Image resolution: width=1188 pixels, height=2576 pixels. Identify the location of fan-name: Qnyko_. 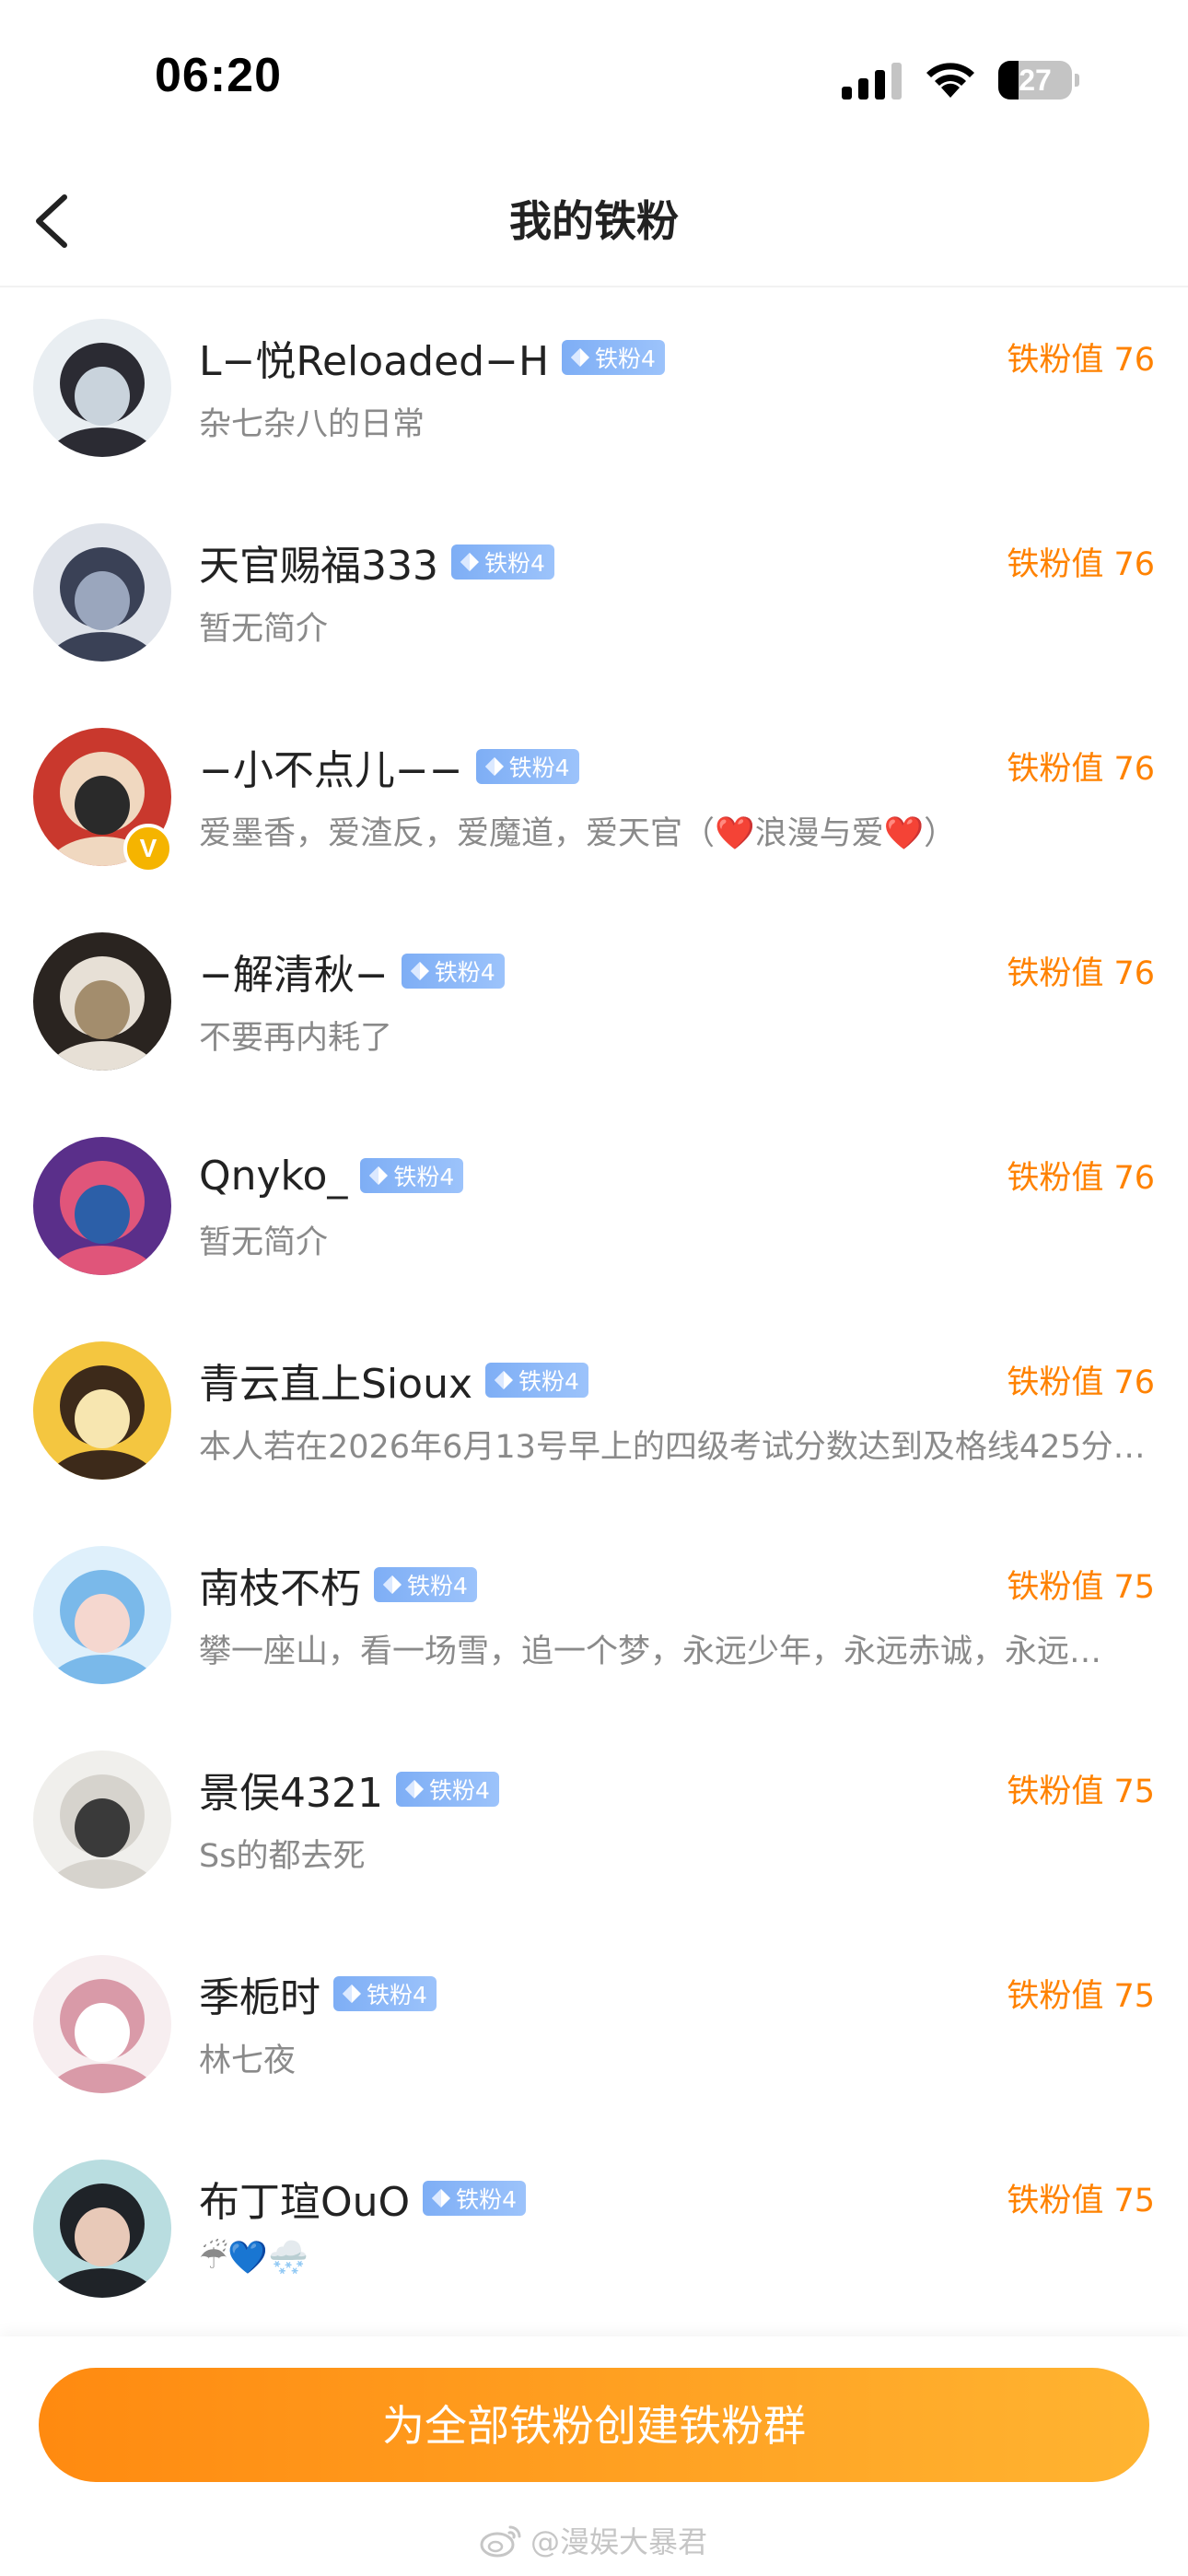
(273, 1176).